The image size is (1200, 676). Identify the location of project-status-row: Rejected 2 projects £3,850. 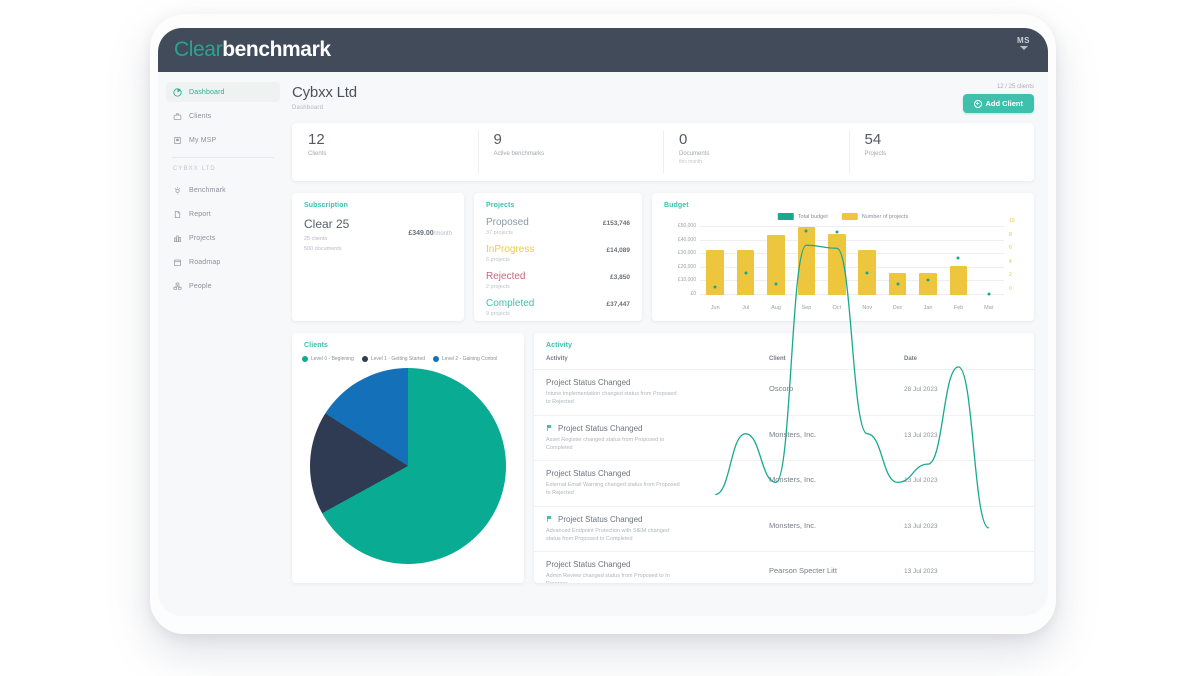
(558, 280).